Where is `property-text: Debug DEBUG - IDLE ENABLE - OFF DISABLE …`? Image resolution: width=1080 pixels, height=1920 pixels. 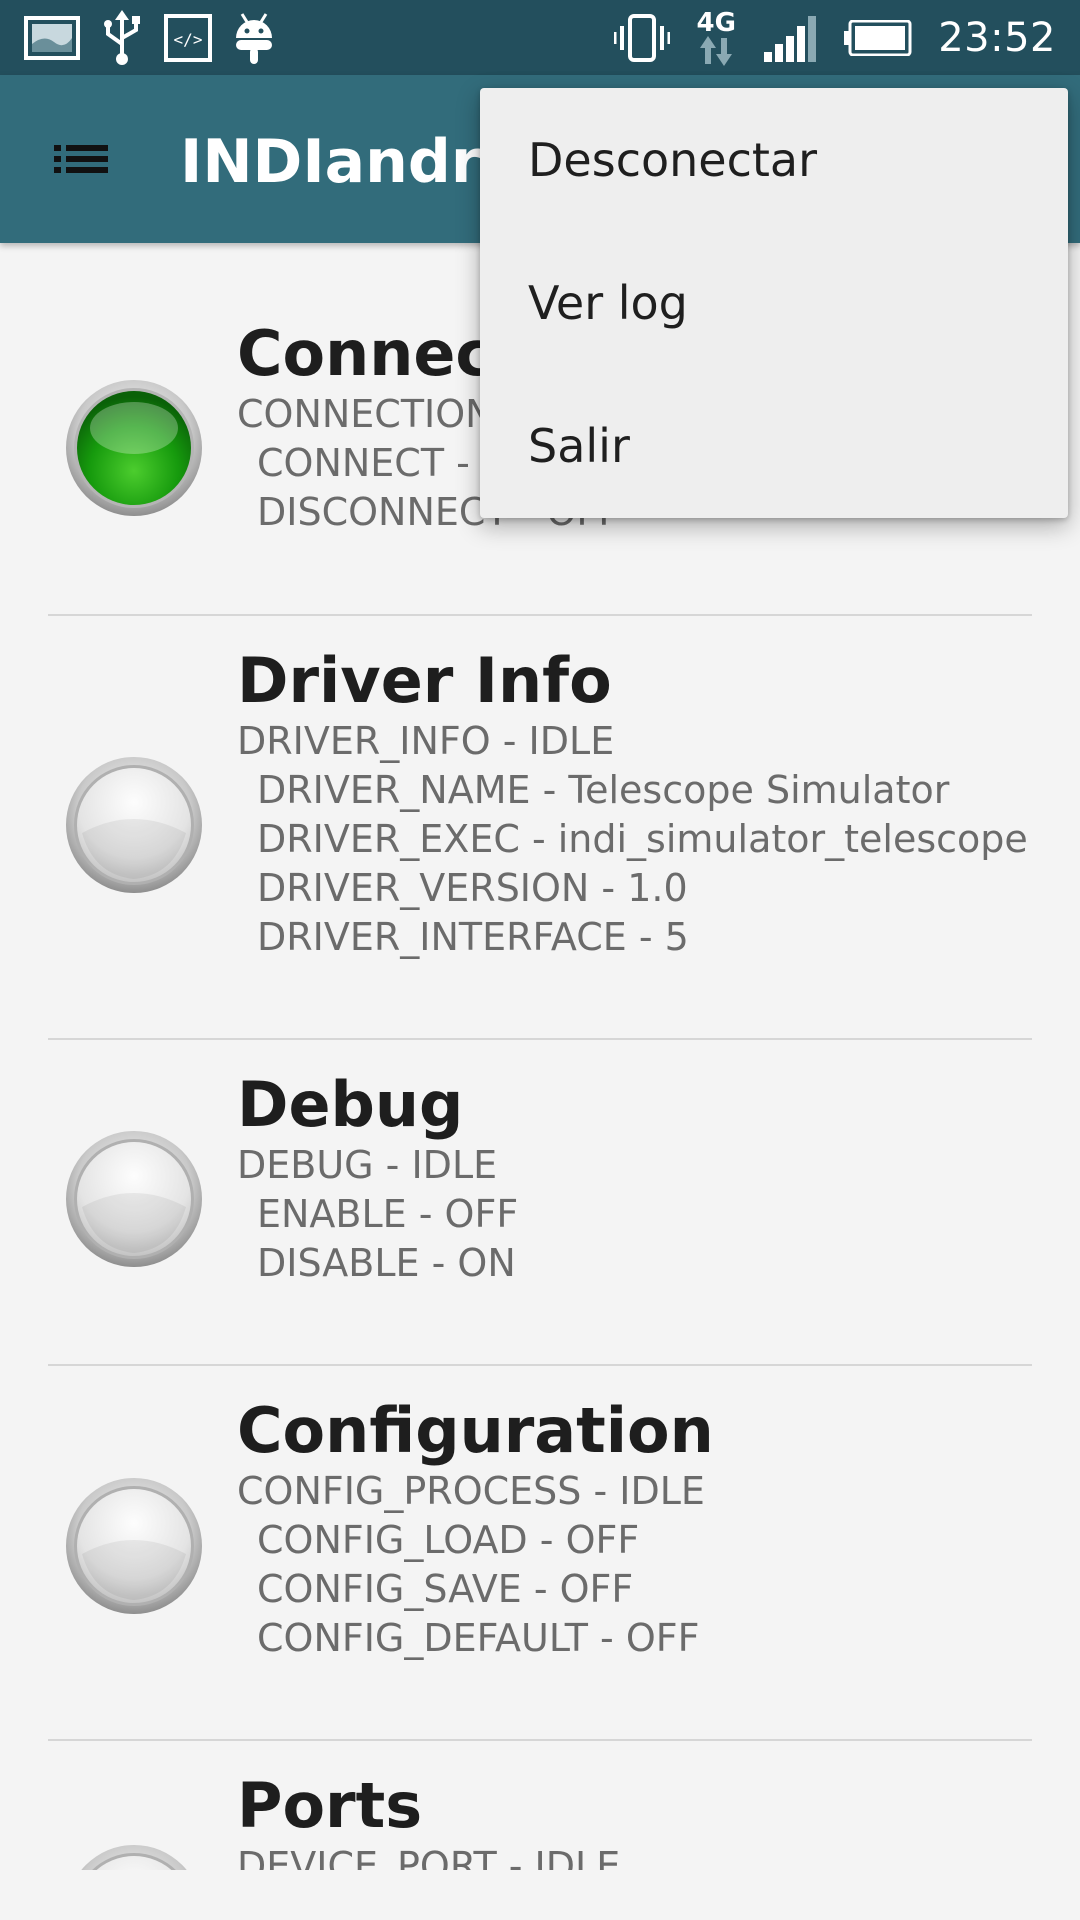
property-text: Debug DEBUG - IDLE ENABLE - OFF DISABLE … is located at coordinates (648, 1178).